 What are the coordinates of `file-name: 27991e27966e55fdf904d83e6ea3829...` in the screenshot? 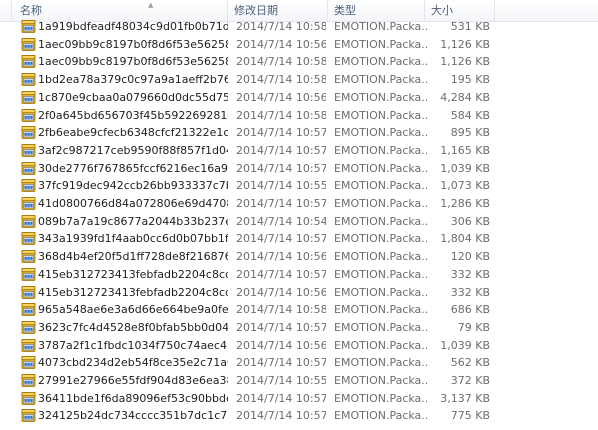 It's located at (133, 380).